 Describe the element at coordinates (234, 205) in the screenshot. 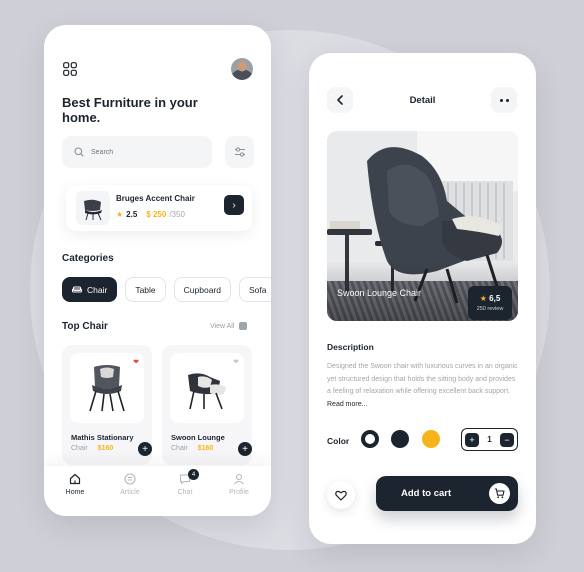

I see `arrow-right-icon: ›` at that location.